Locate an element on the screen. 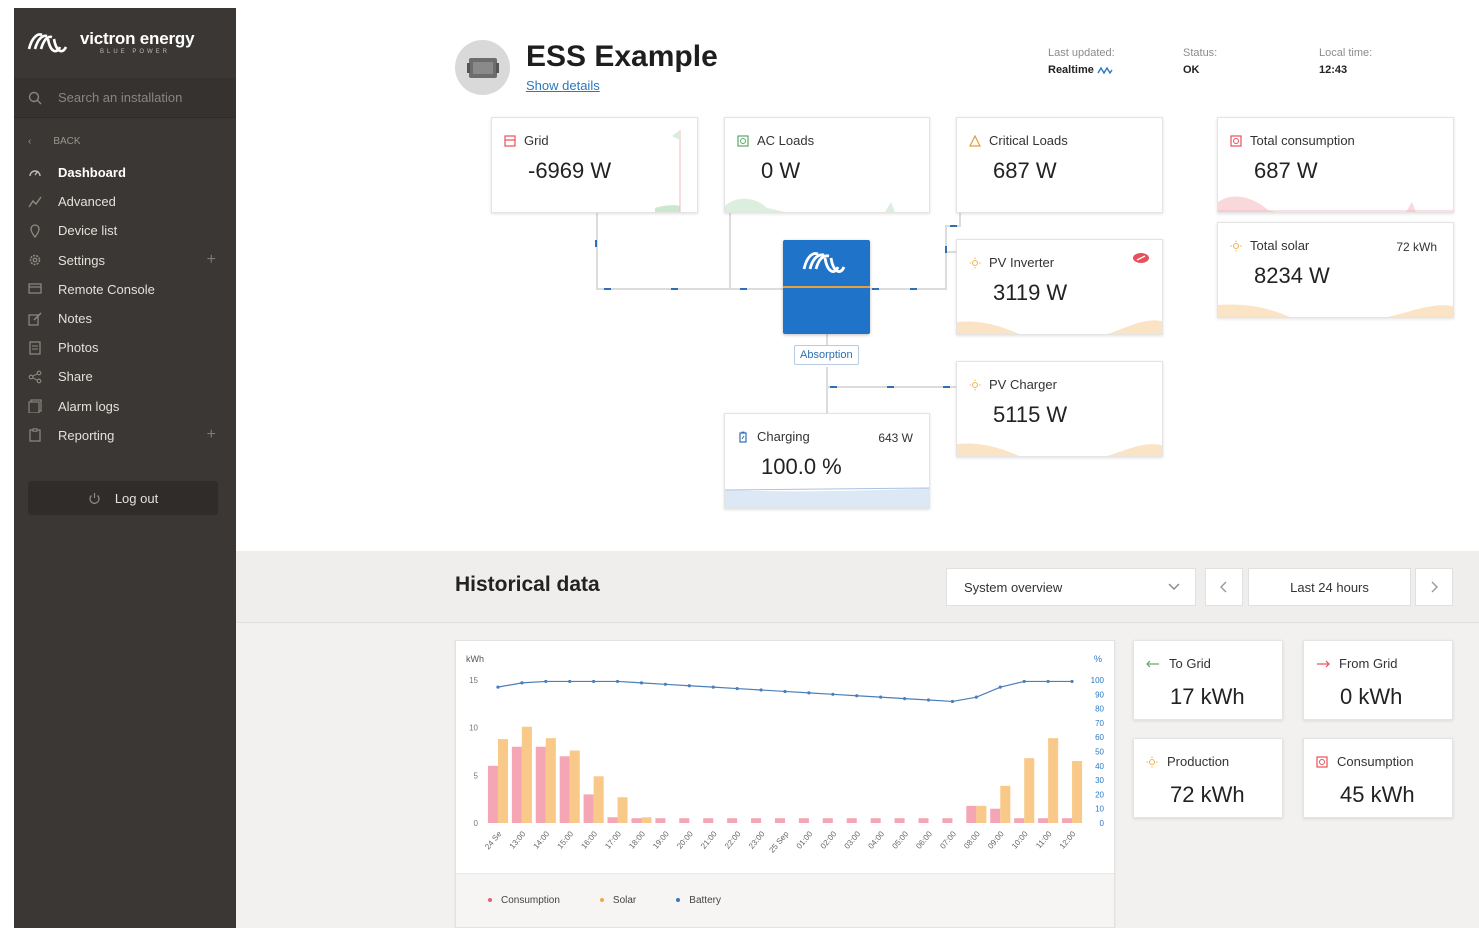 The image size is (1479, 928). victron-logo-icon is located at coordinates (824, 262).